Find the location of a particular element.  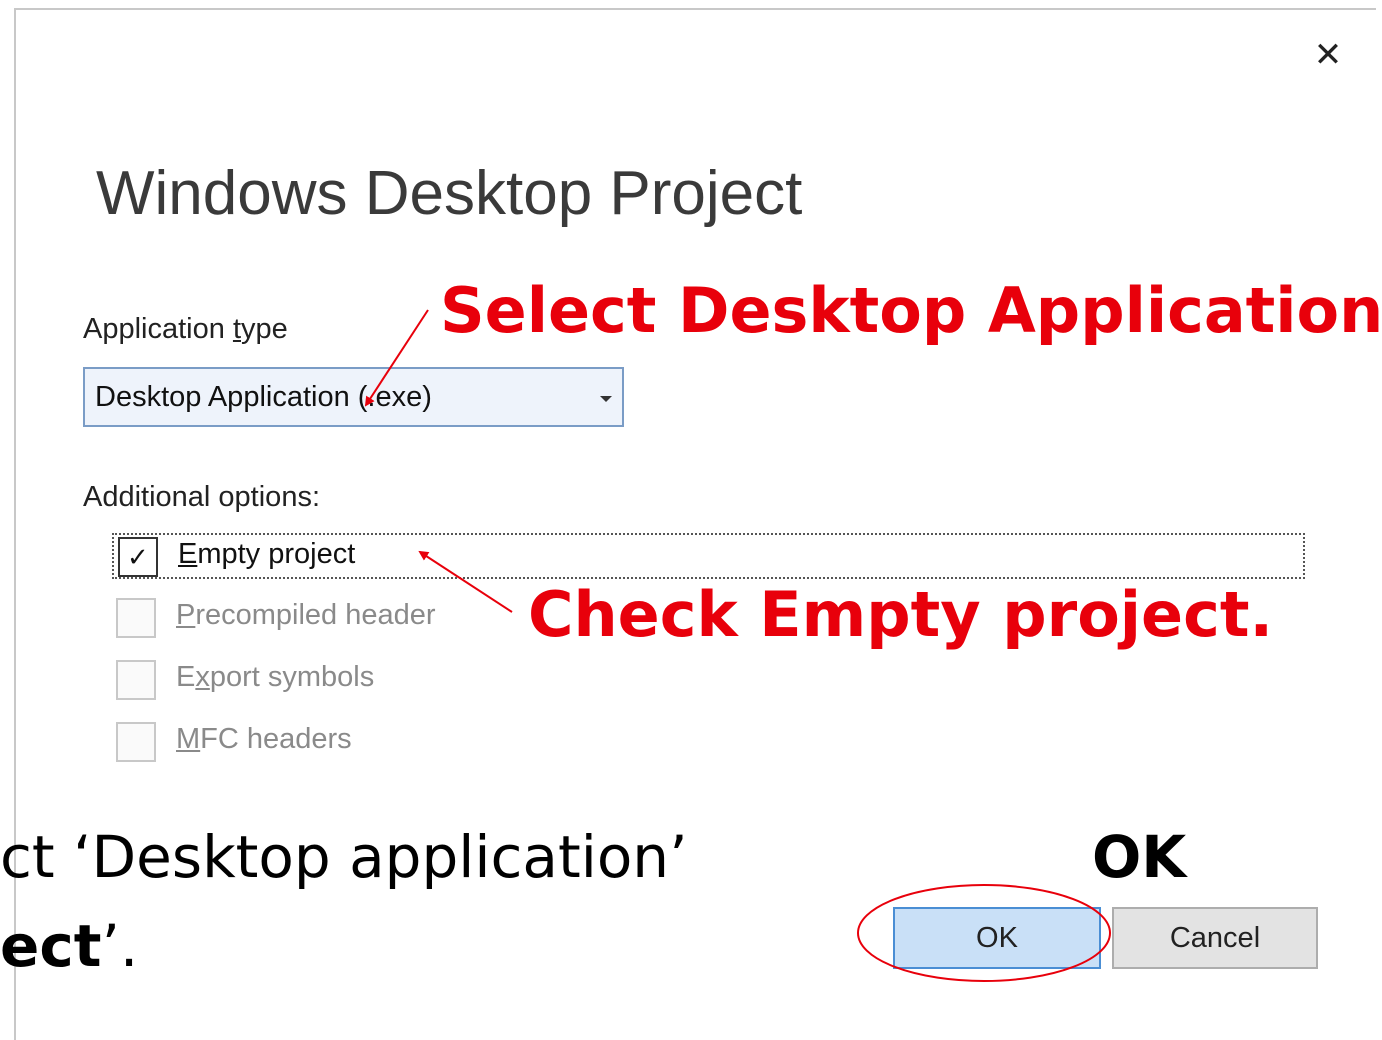

option-export-symbols: Export symbols is located at coordinates (708, 681).